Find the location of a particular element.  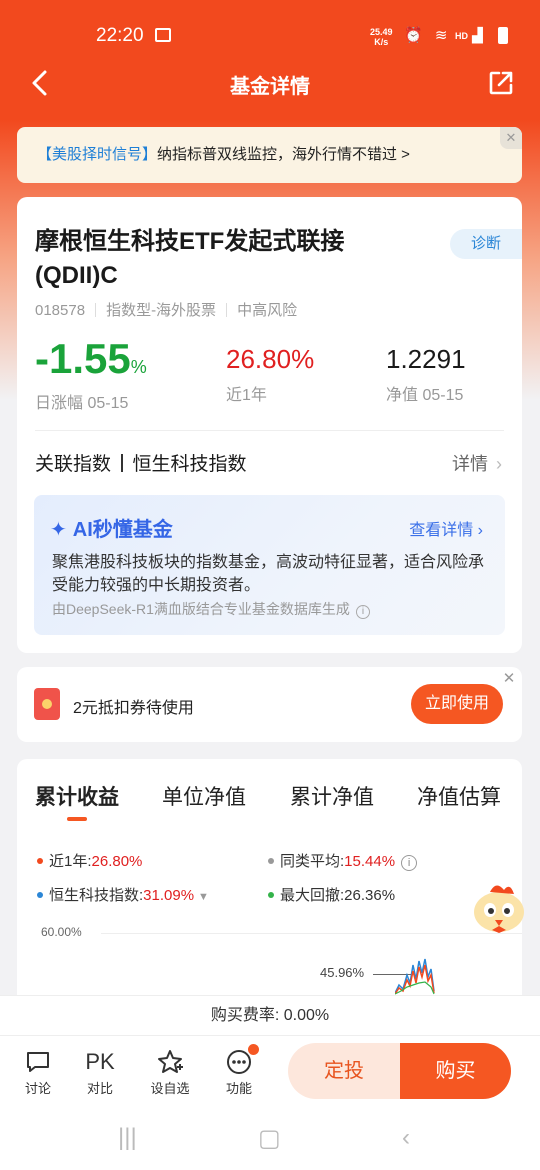

related-index-detail-link: 详情 › is located at coordinates (477, 463).